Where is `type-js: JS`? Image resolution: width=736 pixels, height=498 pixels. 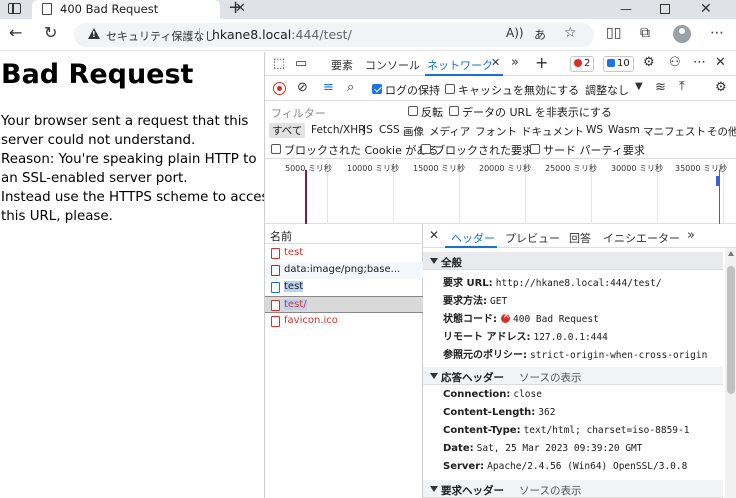 type-js: JS is located at coordinates (368, 130).